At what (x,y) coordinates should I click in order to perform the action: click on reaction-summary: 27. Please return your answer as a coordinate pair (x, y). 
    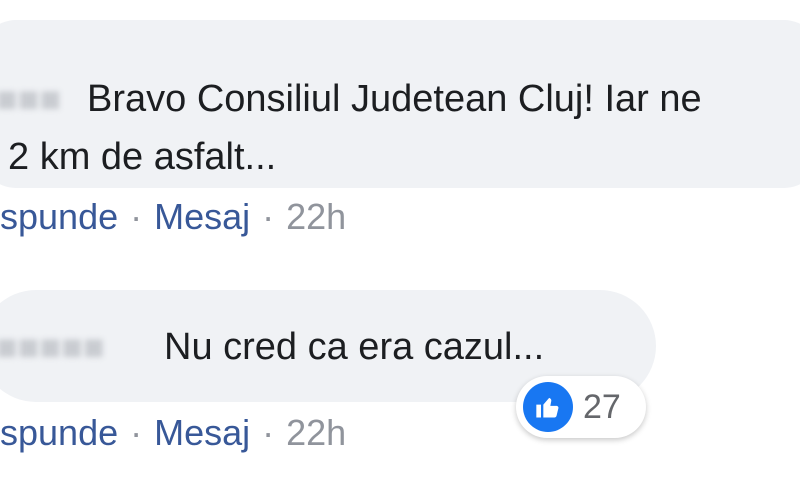
    Looking at the image, I should click on (581, 407).